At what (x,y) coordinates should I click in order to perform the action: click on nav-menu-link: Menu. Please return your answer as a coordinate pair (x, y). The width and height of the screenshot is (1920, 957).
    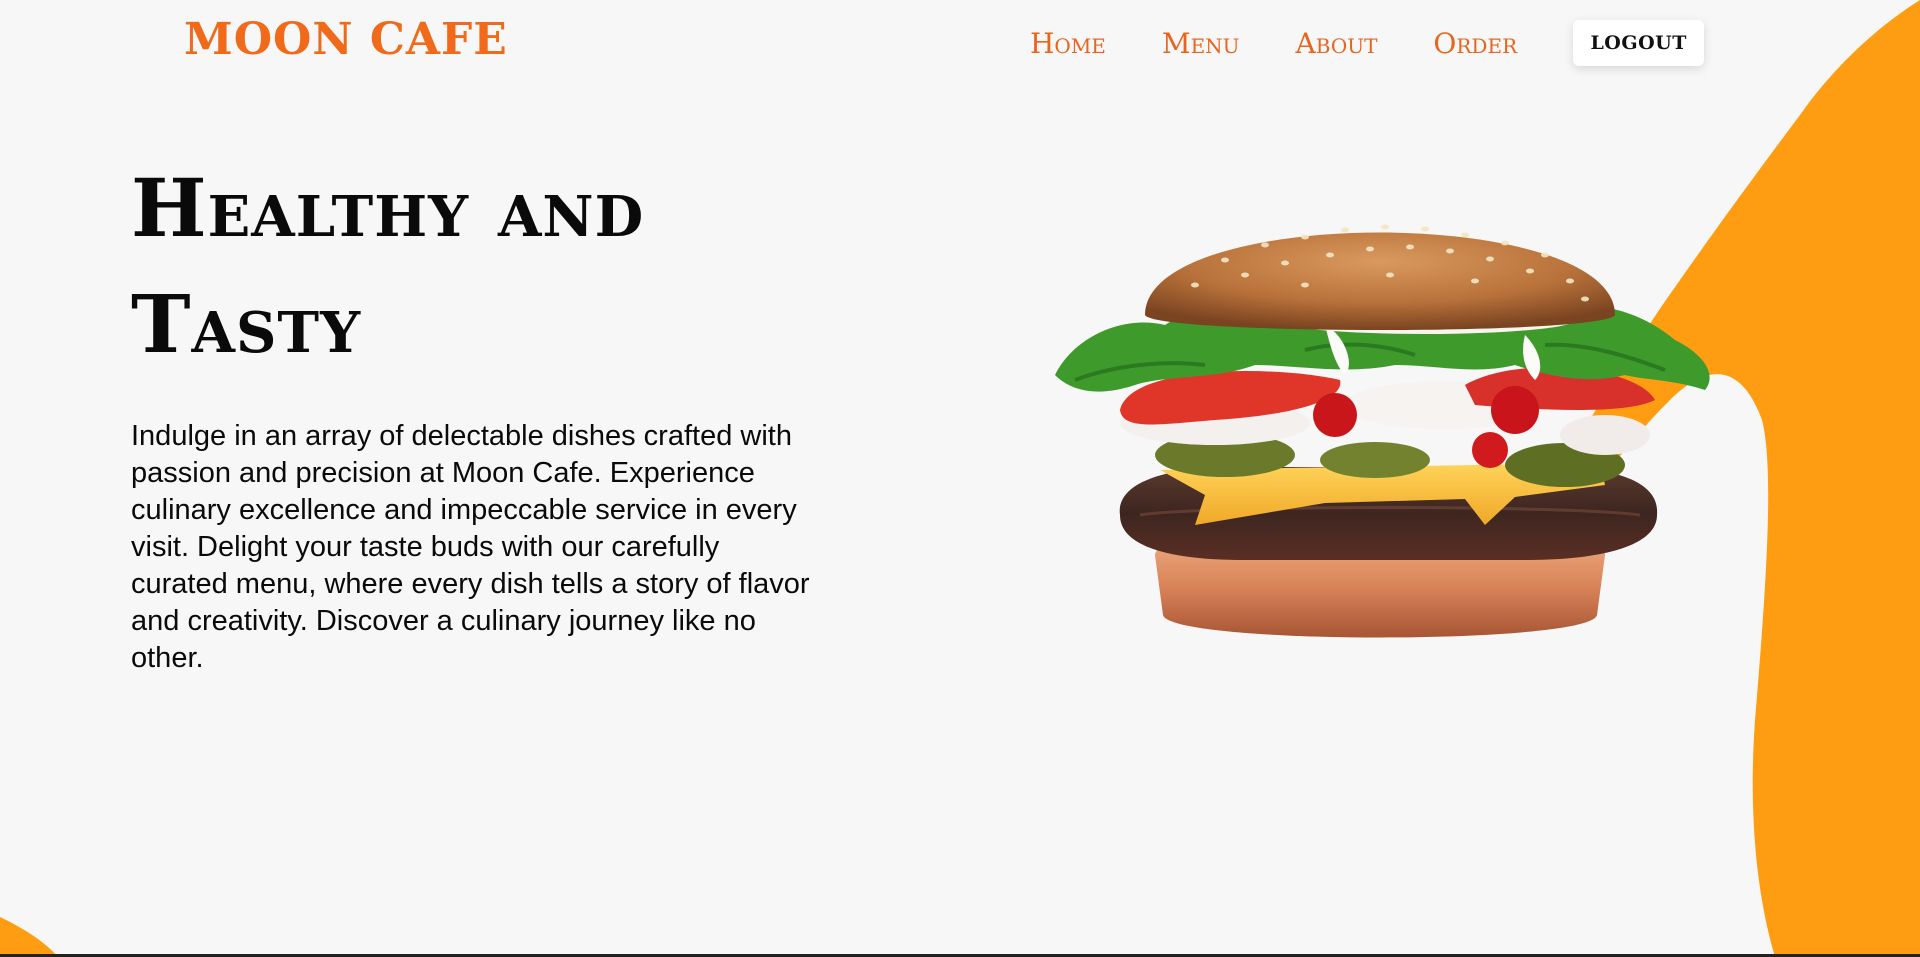
    Looking at the image, I should click on (1201, 43).